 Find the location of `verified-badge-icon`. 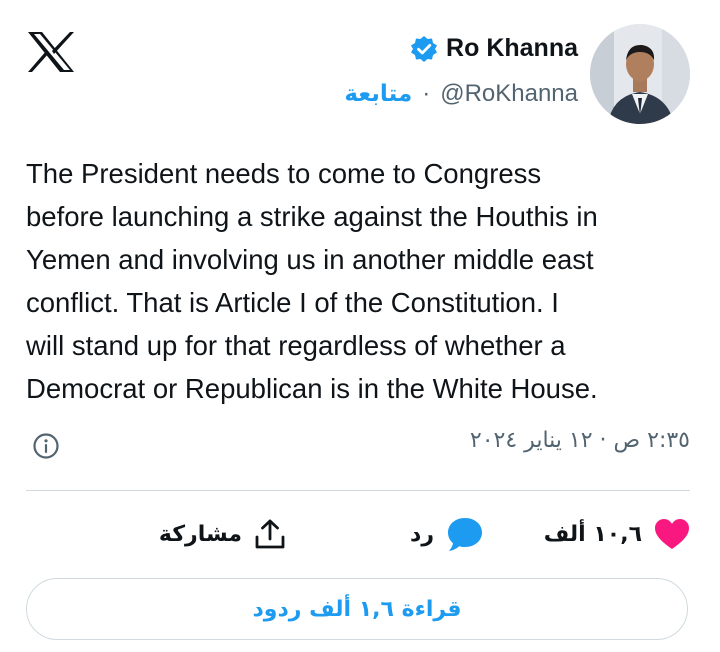

verified-badge-icon is located at coordinates (424, 48).